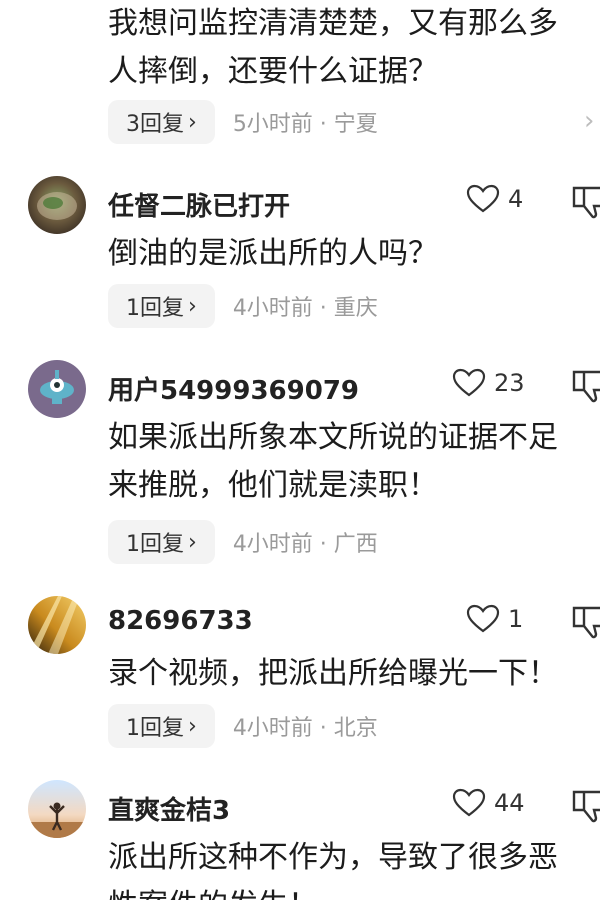  I want to click on comment-text-line: 倒油的是派出所的人吗？, so click(273, 253).